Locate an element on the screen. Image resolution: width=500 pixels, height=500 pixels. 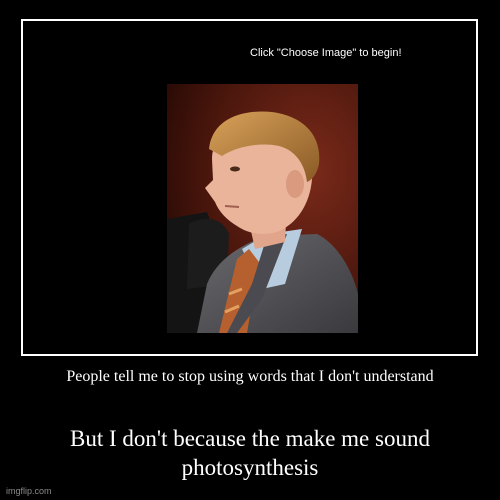
imgflip-watermark: imgflip.com is located at coordinates (29, 491).